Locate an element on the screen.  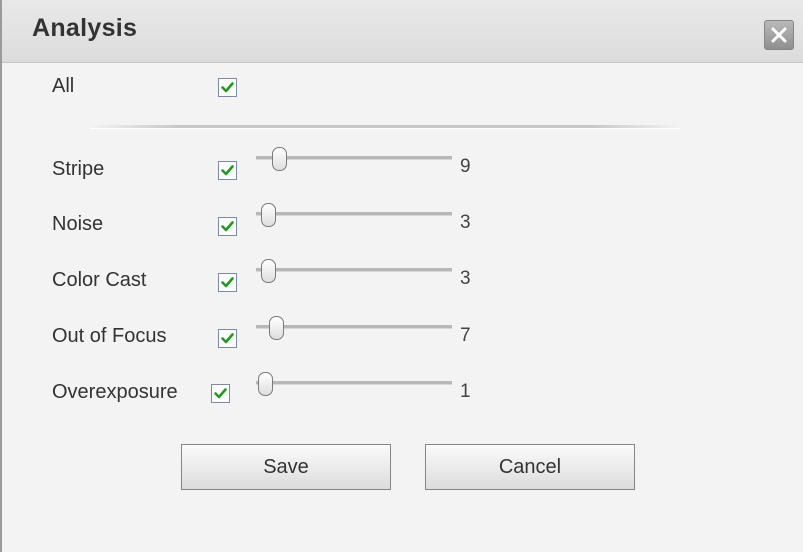
all-label: All is located at coordinates (63, 86).